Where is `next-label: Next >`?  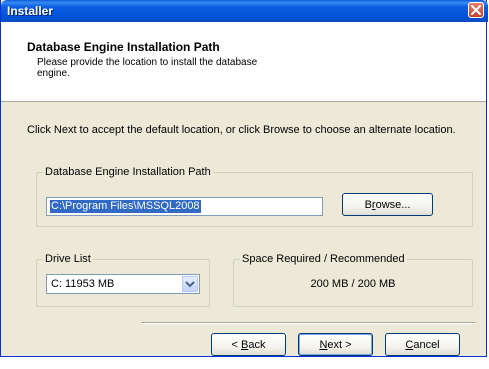
next-label: Next > is located at coordinates (335, 344).